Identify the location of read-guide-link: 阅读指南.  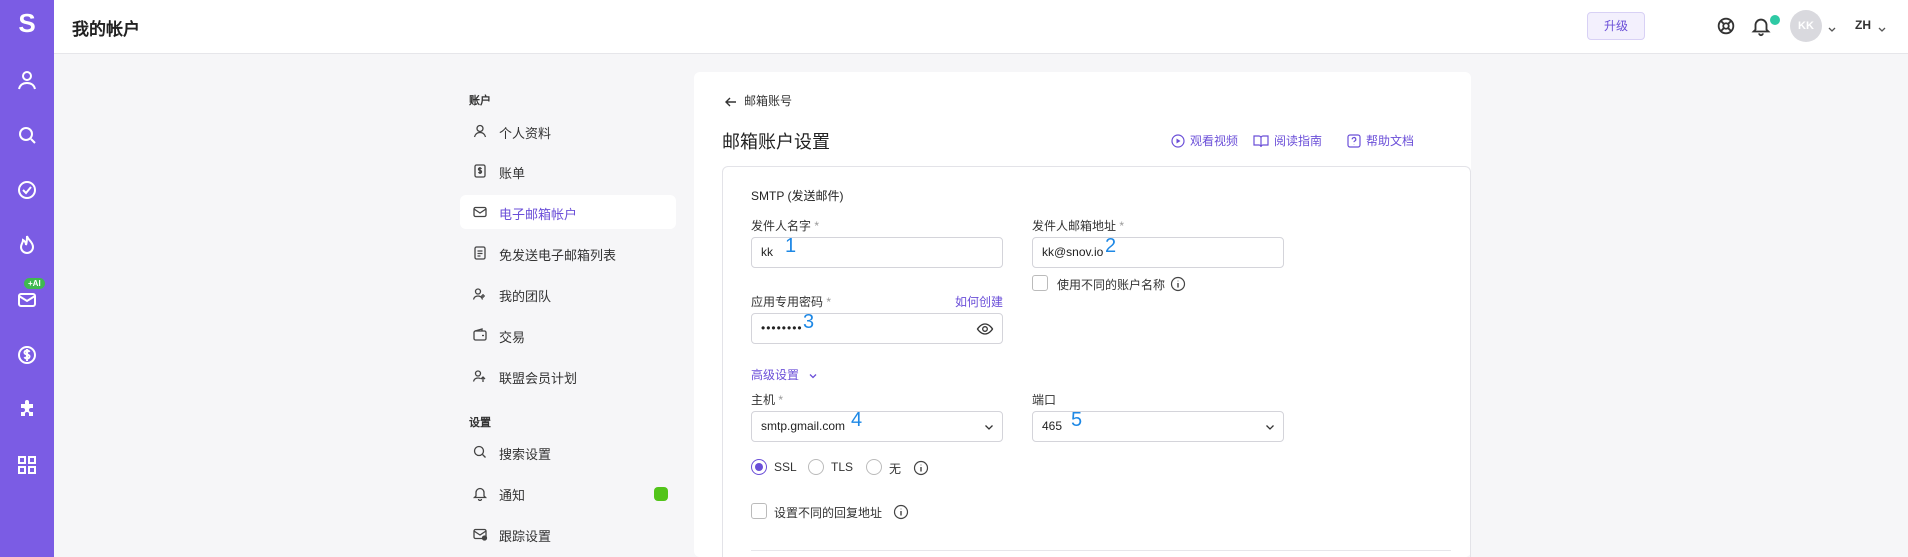
(1287, 140).